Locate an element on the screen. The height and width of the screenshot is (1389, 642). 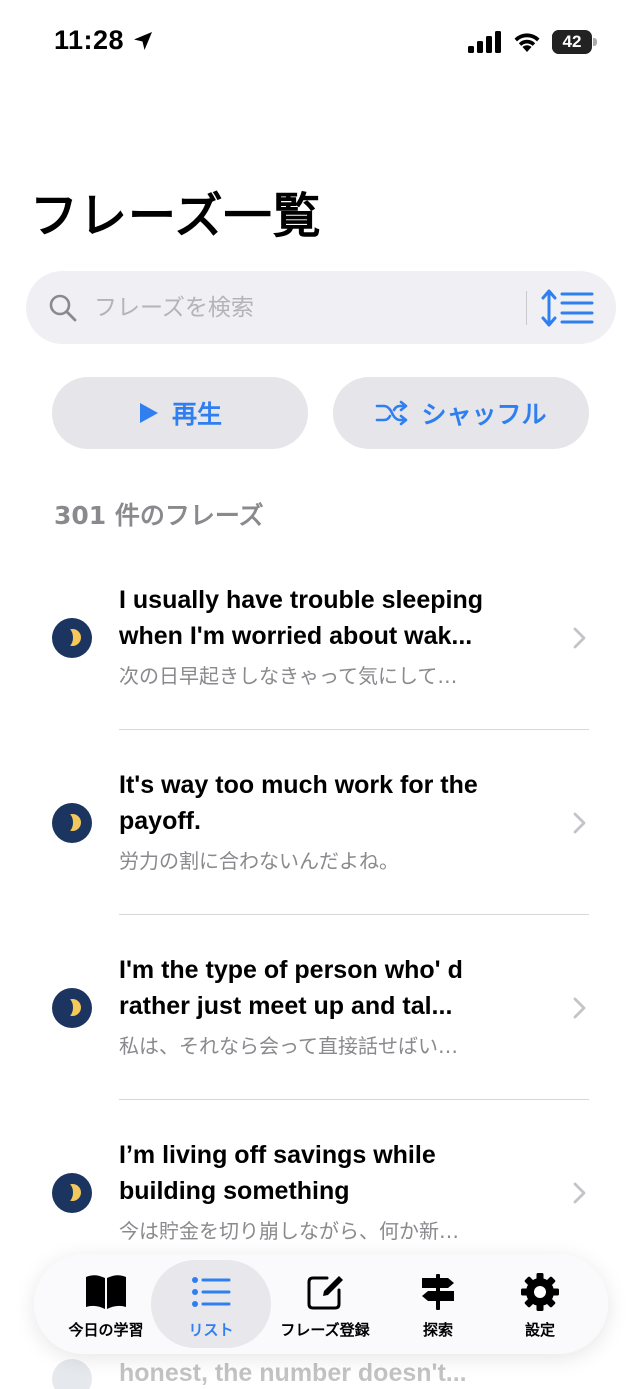
tab-list-label: リスト is located at coordinates (211, 1330).